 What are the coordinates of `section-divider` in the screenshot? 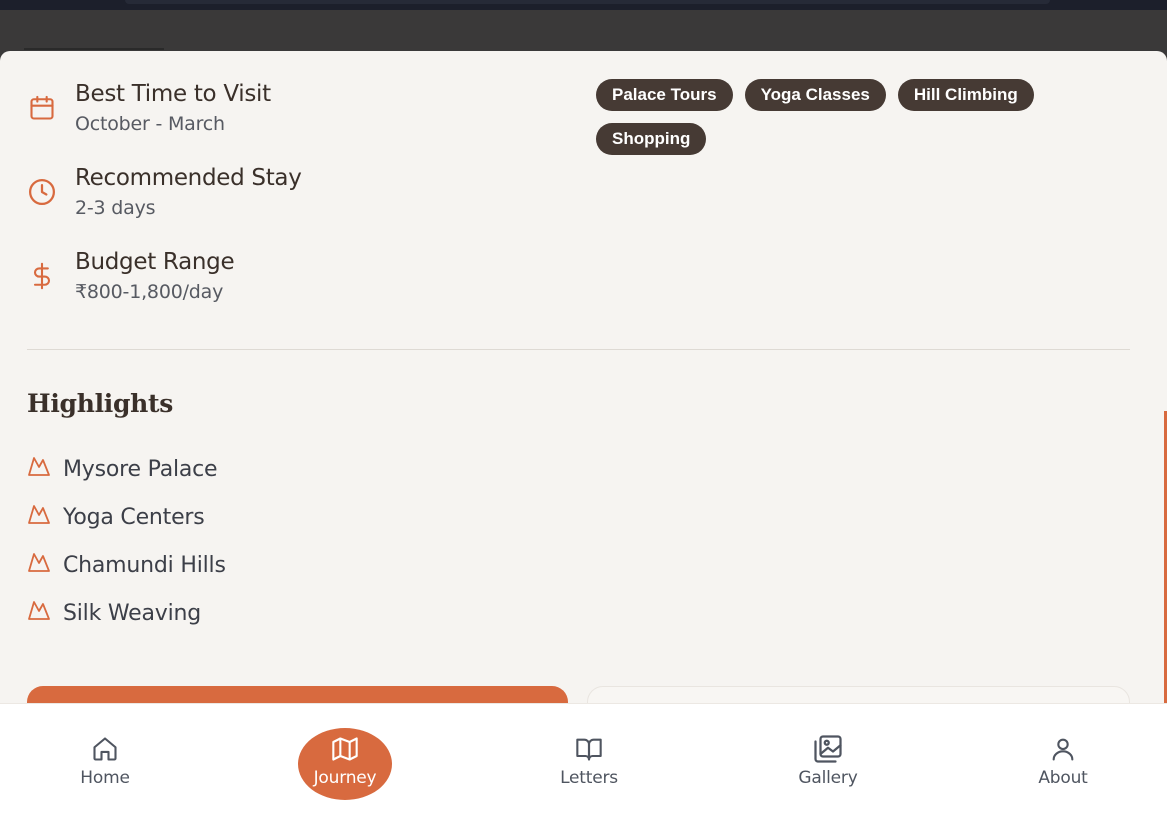 It's located at (578, 349).